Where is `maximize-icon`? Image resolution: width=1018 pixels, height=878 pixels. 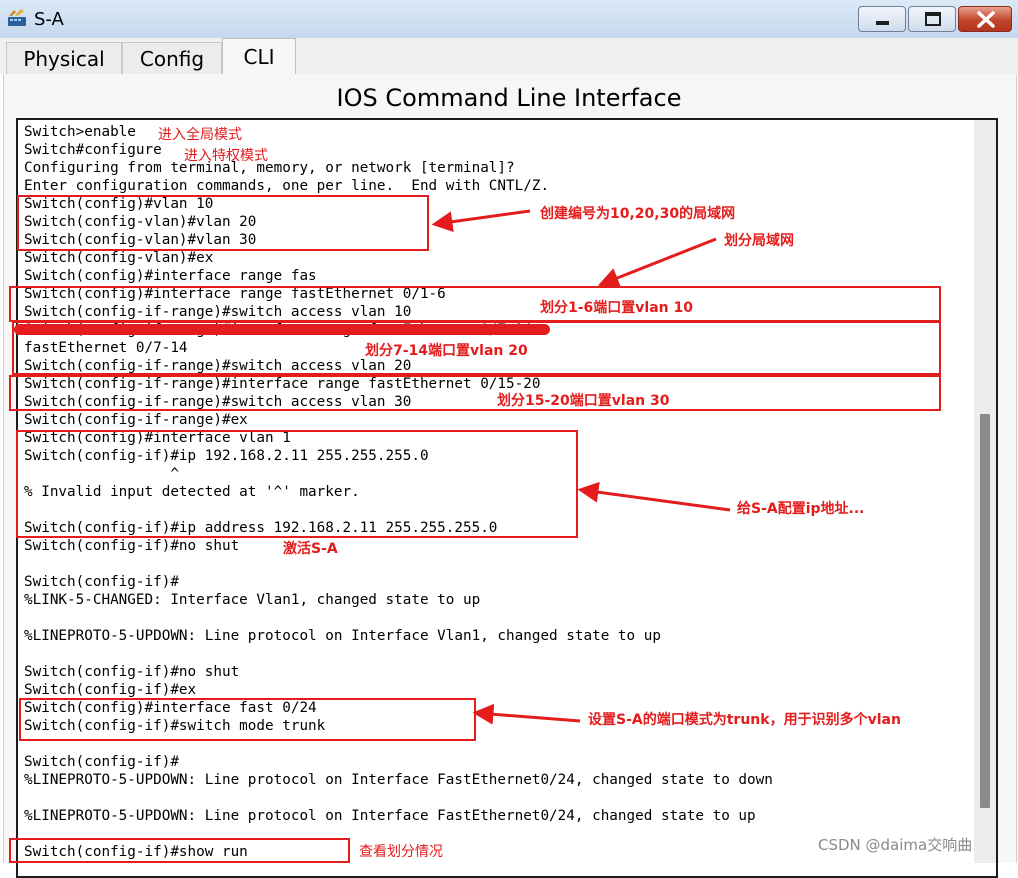 maximize-icon is located at coordinates (933, 19).